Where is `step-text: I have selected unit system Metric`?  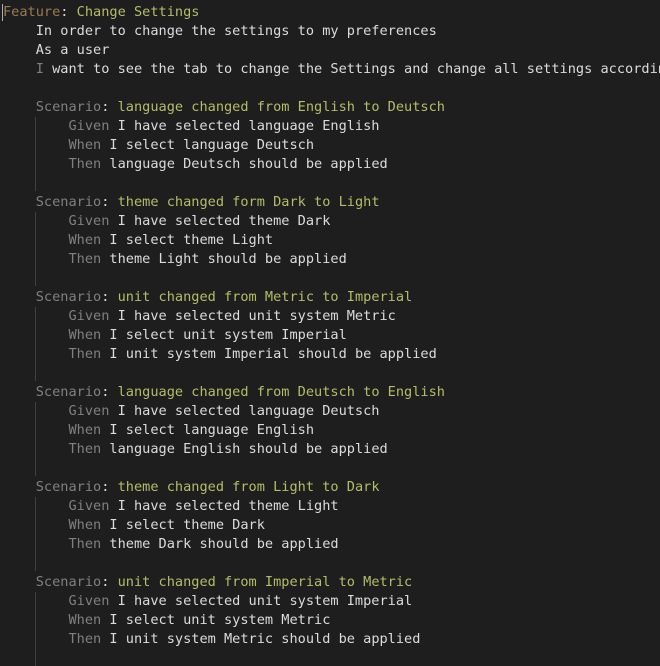
step-text: I have selected unit system Metric is located at coordinates (256, 316).